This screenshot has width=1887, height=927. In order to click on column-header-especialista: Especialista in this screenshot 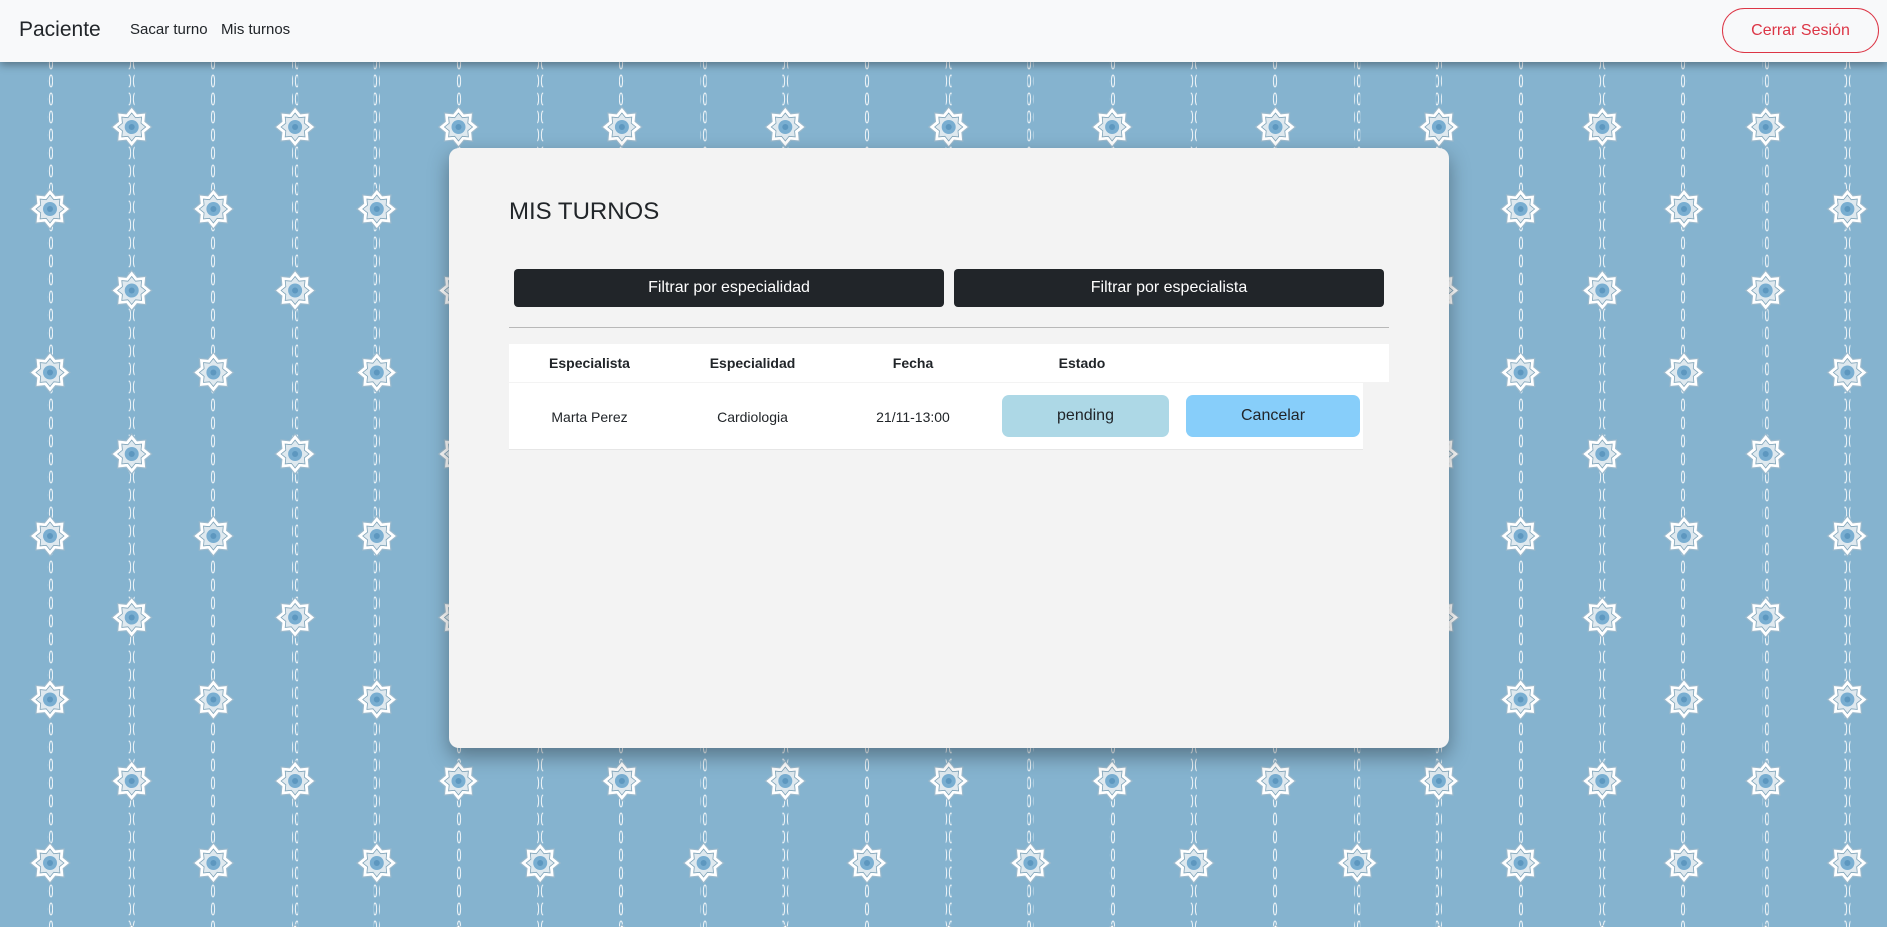, I will do `click(589, 363)`.